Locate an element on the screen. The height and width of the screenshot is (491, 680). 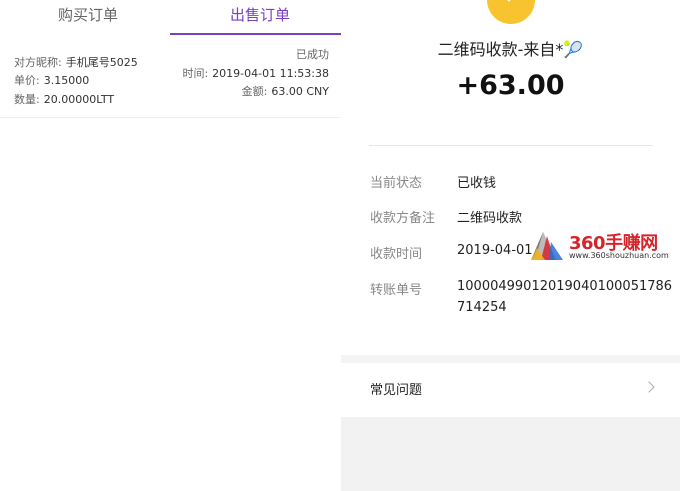
time-row: 时间: 2019-04-01 11:53:38 is located at coordinates (255, 73).